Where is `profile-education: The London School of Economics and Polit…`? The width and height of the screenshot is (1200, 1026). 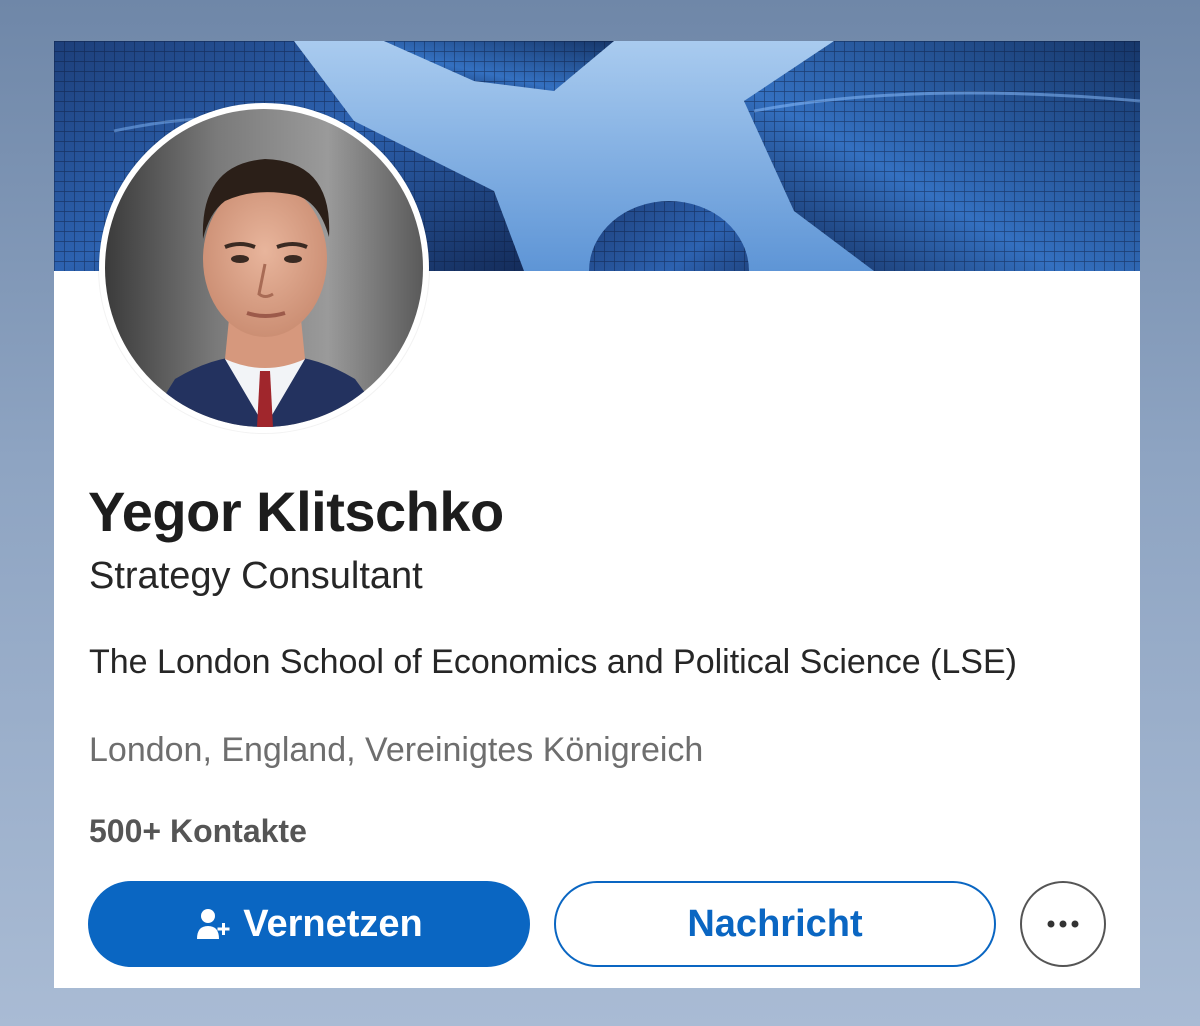 profile-education: The London School of Economics and Polit… is located at coordinates (589, 662).